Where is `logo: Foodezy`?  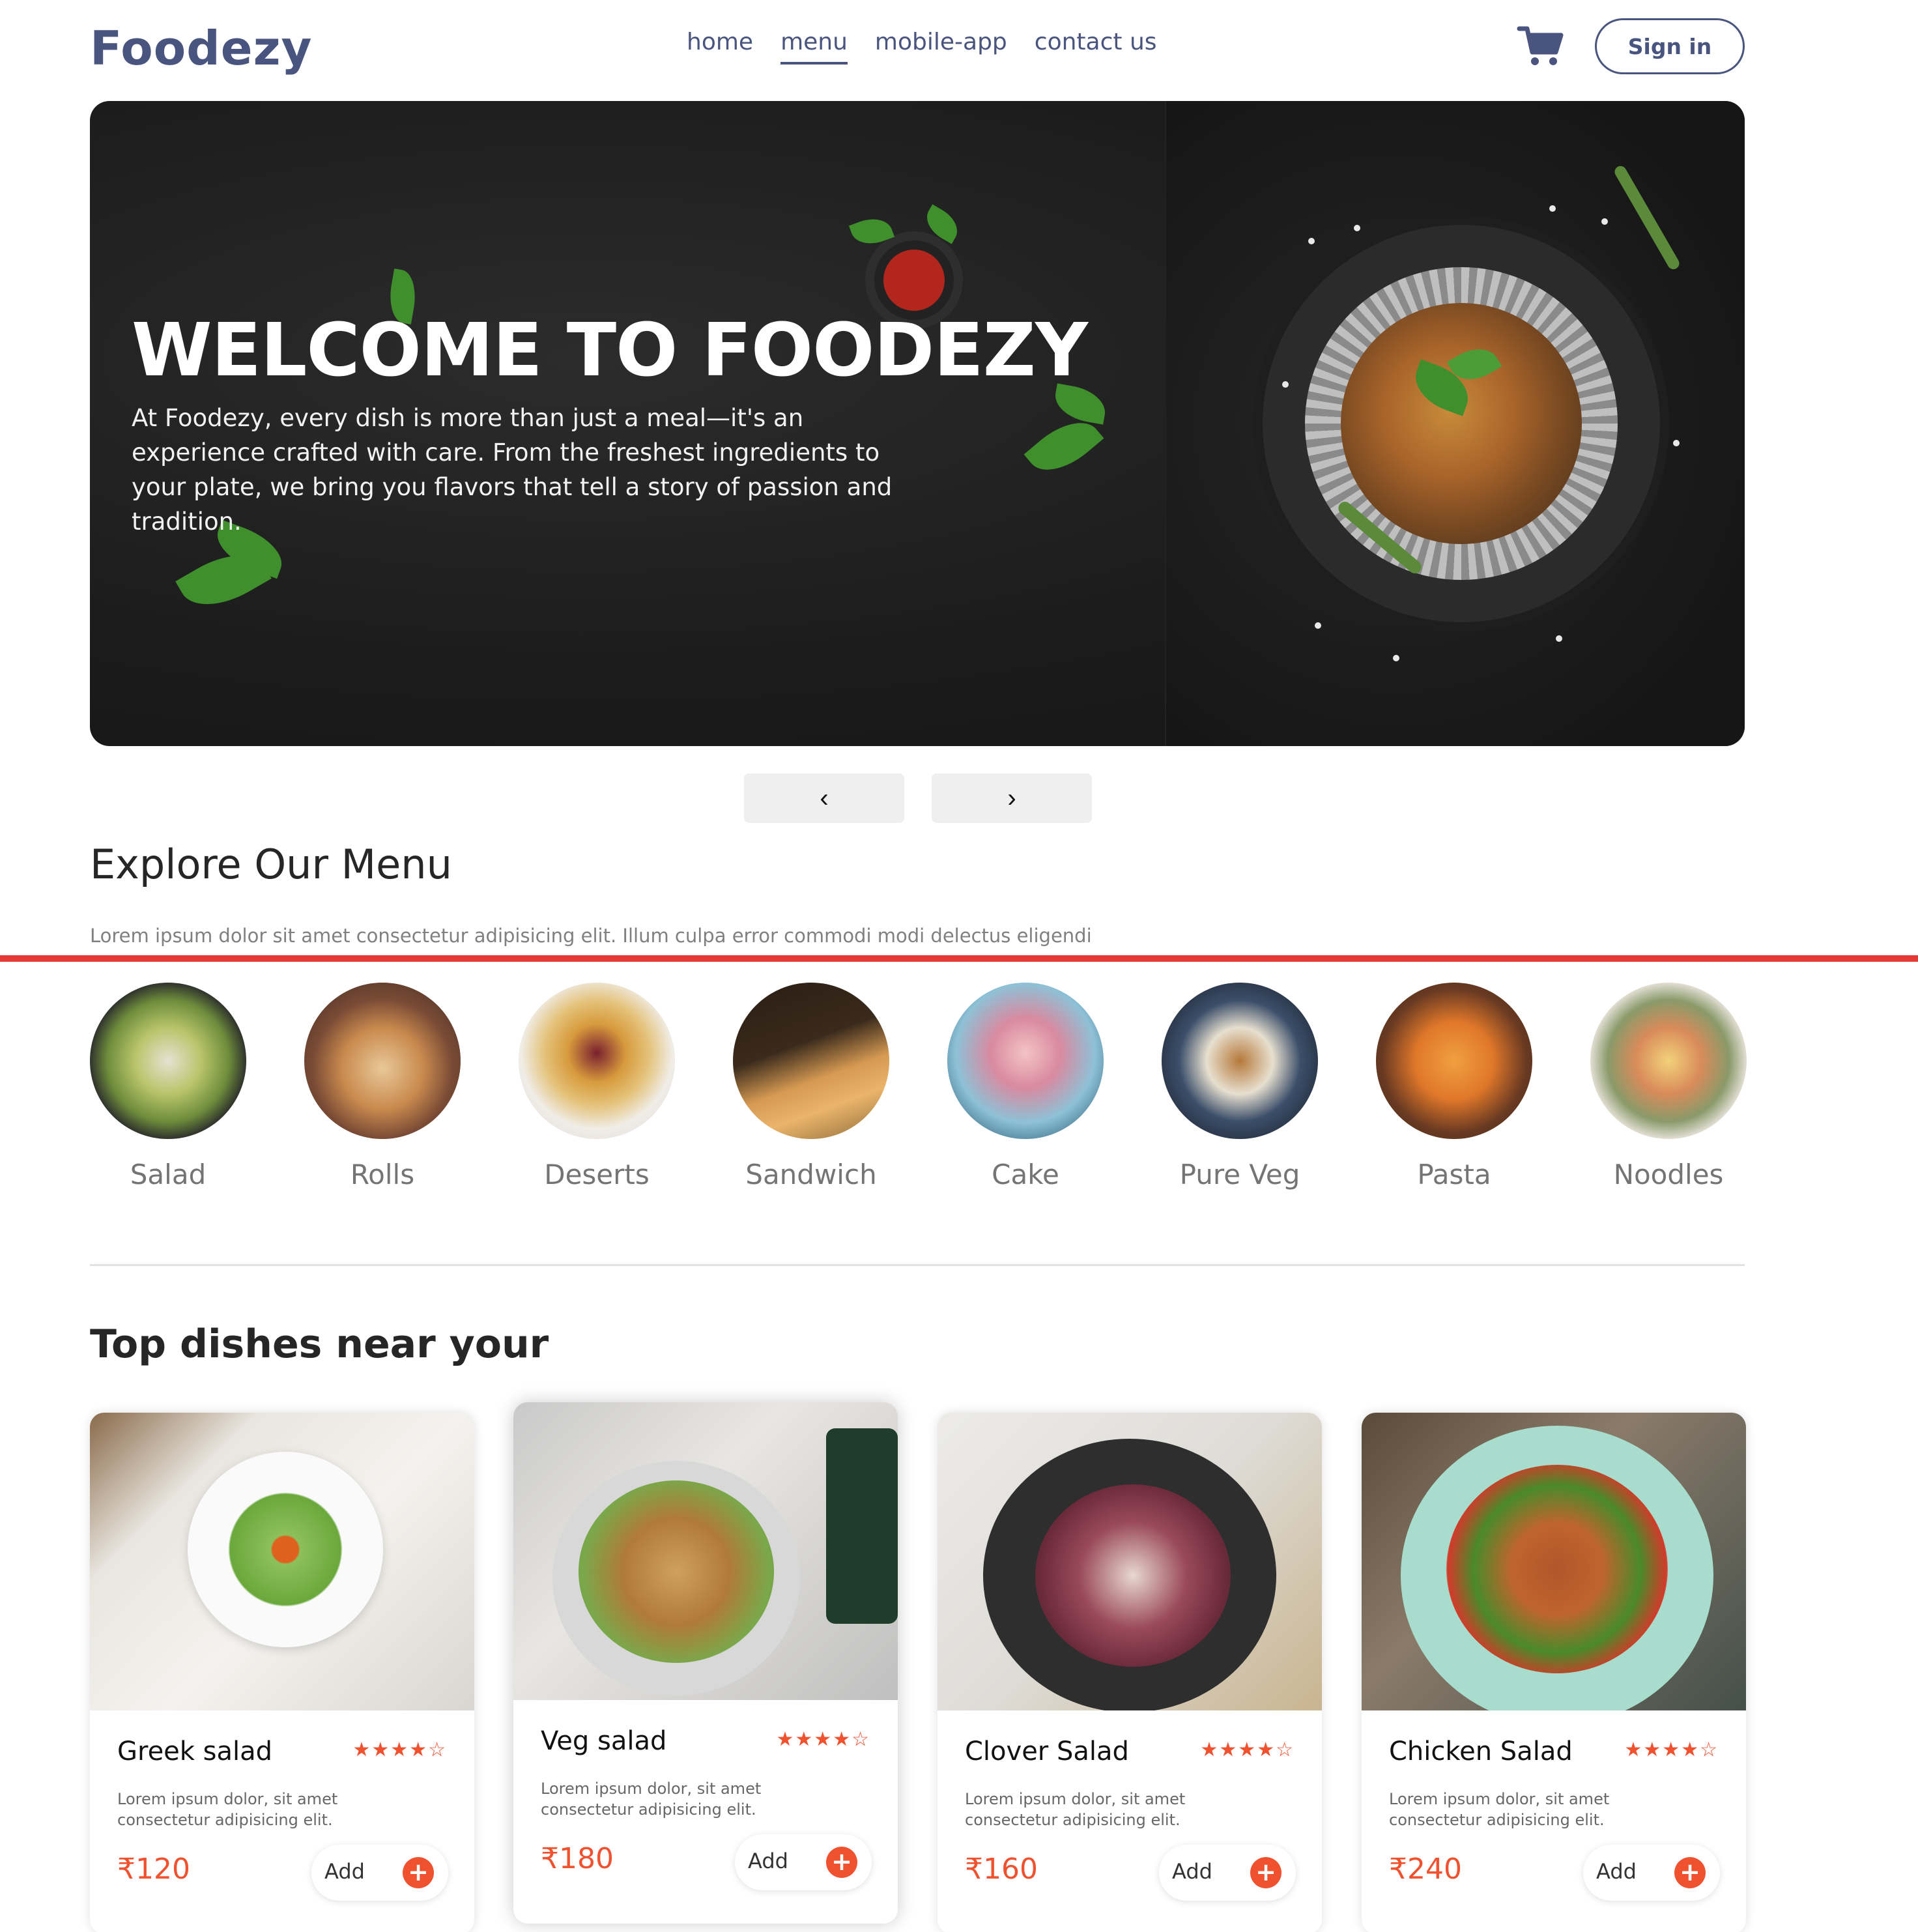 logo: Foodezy is located at coordinates (201, 48).